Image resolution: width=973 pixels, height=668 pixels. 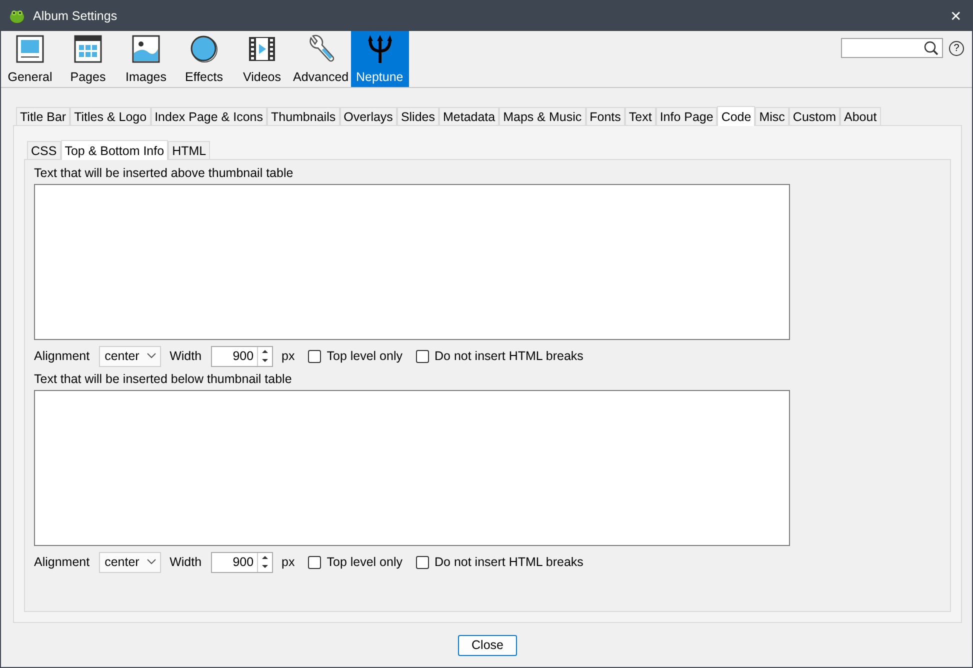 I want to click on tab: Text, so click(x=640, y=116).